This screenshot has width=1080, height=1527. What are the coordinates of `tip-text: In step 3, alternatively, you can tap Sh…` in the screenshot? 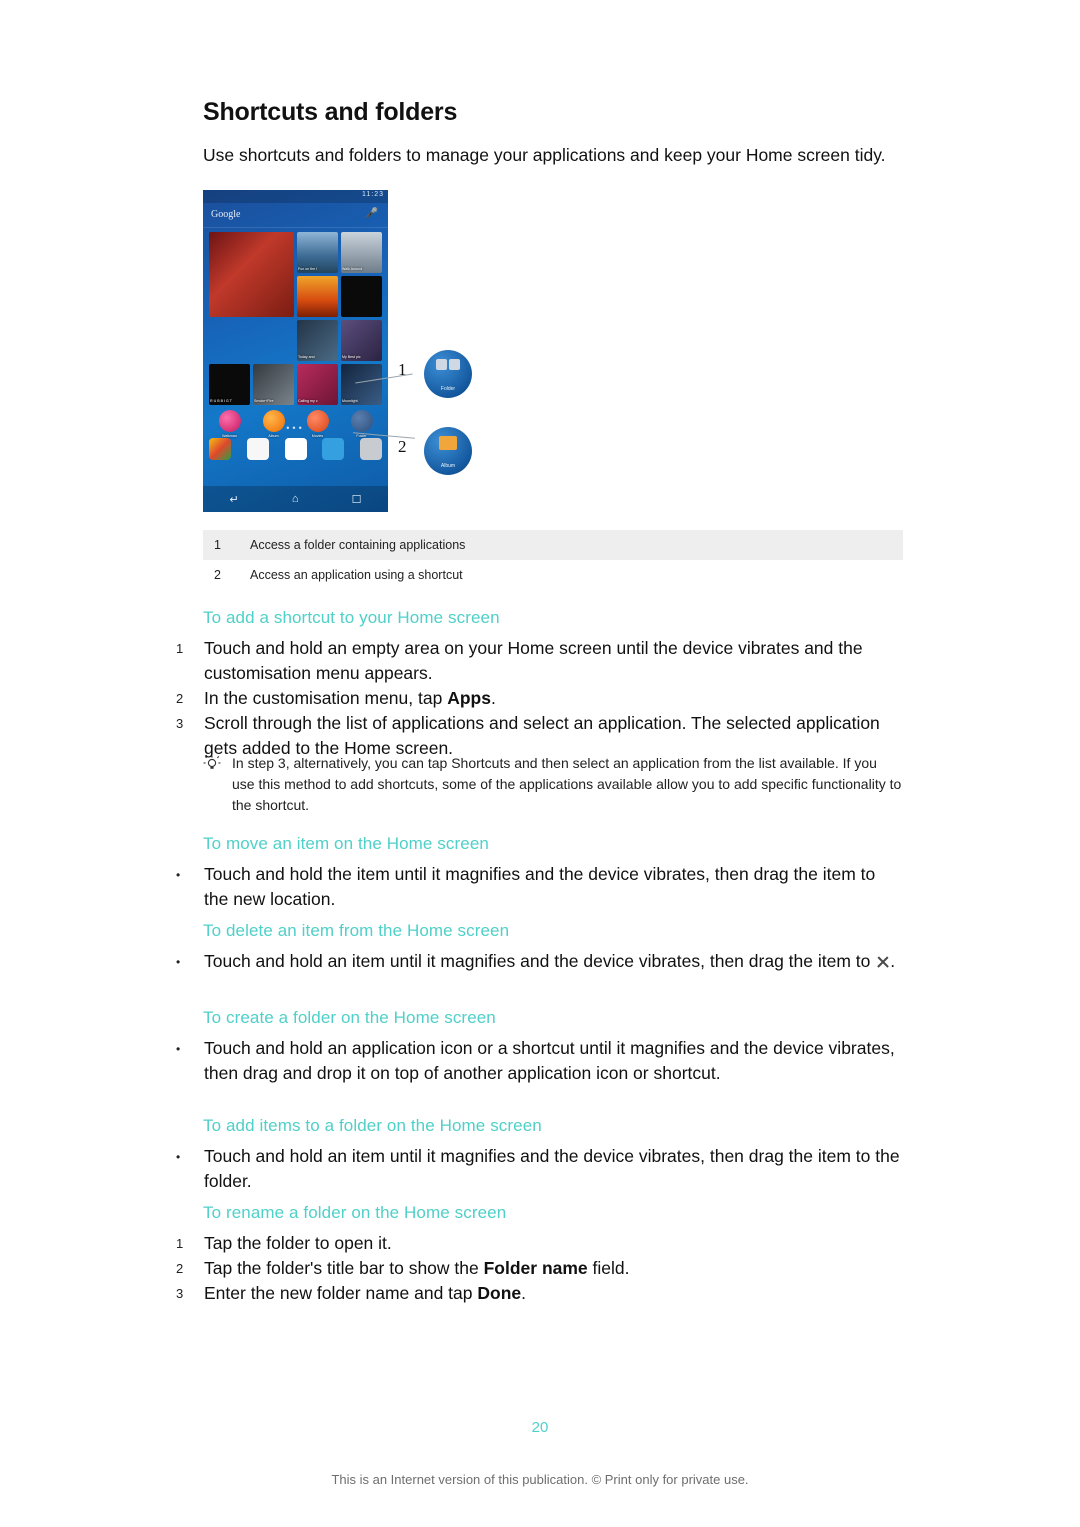 It's located at (567, 784).